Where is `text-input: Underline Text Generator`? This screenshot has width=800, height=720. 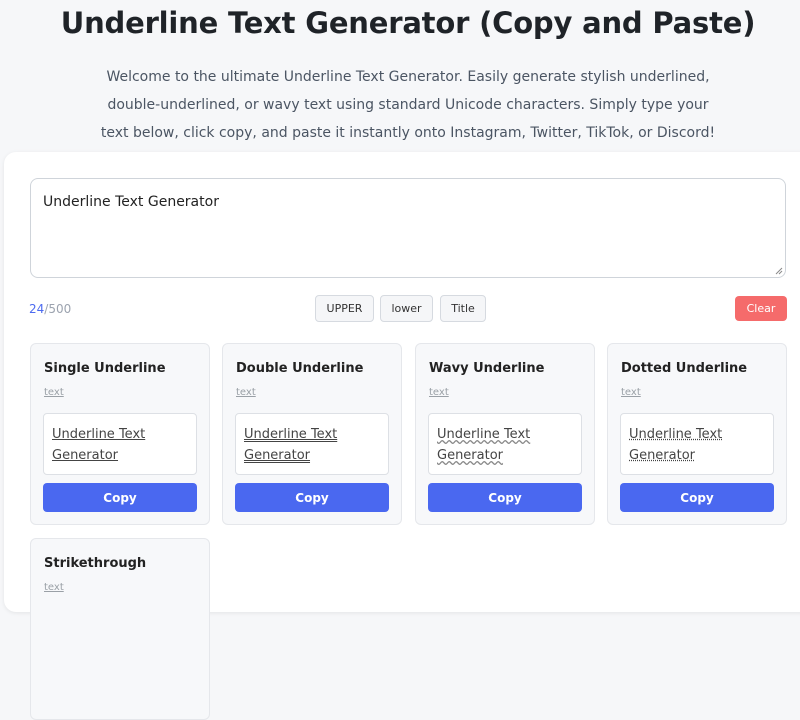 text-input: Underline Text Generator is located at coordinates (408, 228).